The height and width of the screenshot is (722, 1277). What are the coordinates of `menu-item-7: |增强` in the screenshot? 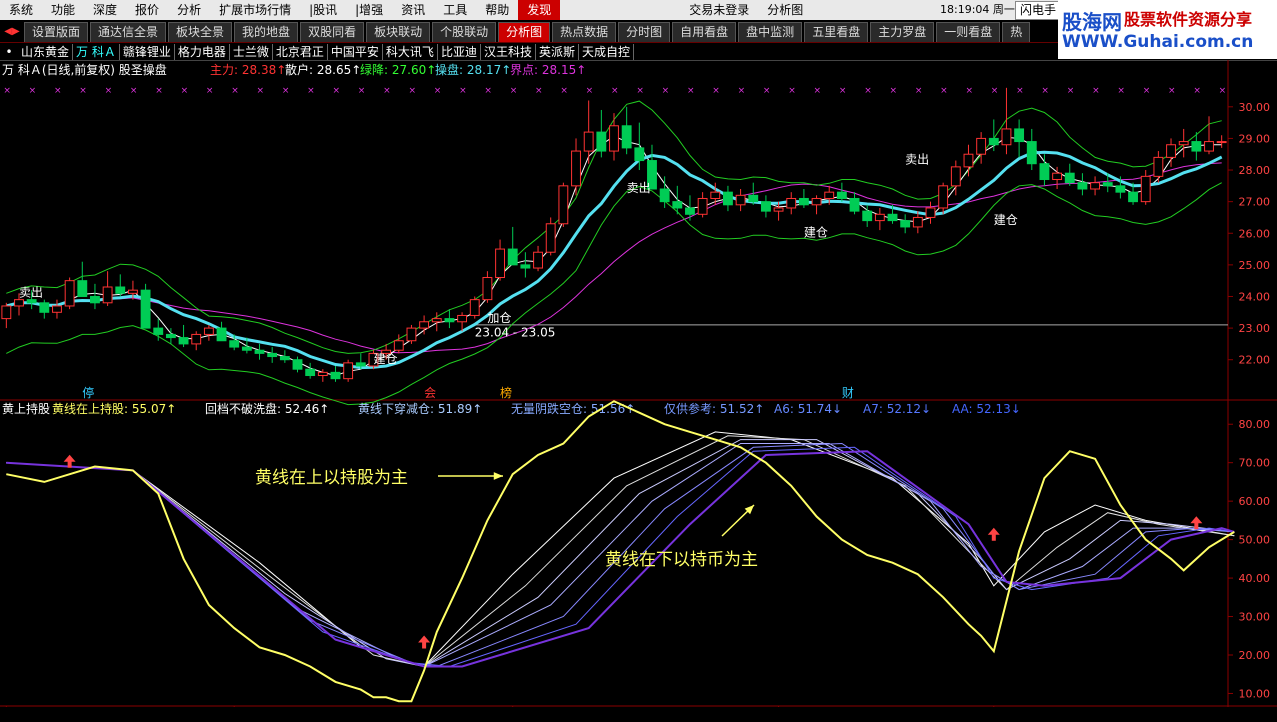 It's located at (369, 10).